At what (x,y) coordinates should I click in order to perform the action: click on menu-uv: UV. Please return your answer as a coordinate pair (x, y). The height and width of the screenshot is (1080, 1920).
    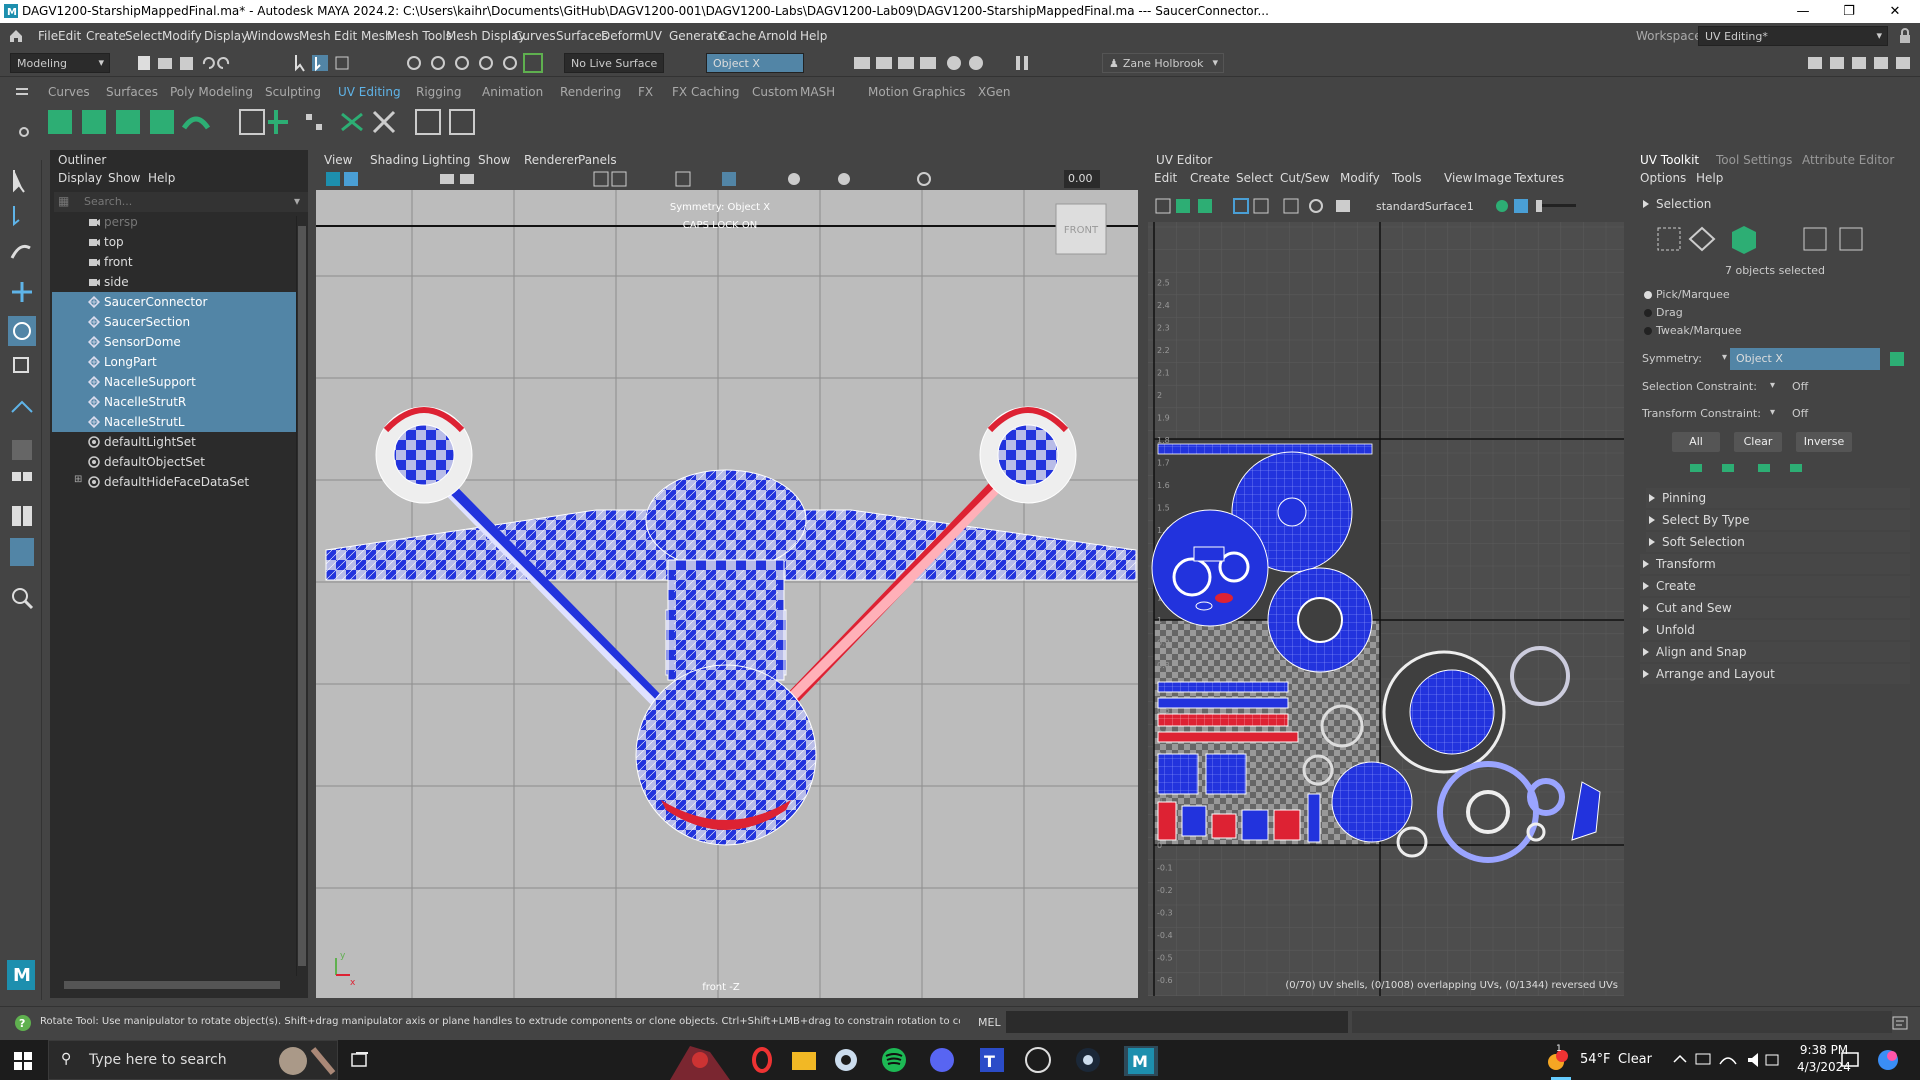
    Looking at the image, I should click on (653, 36).